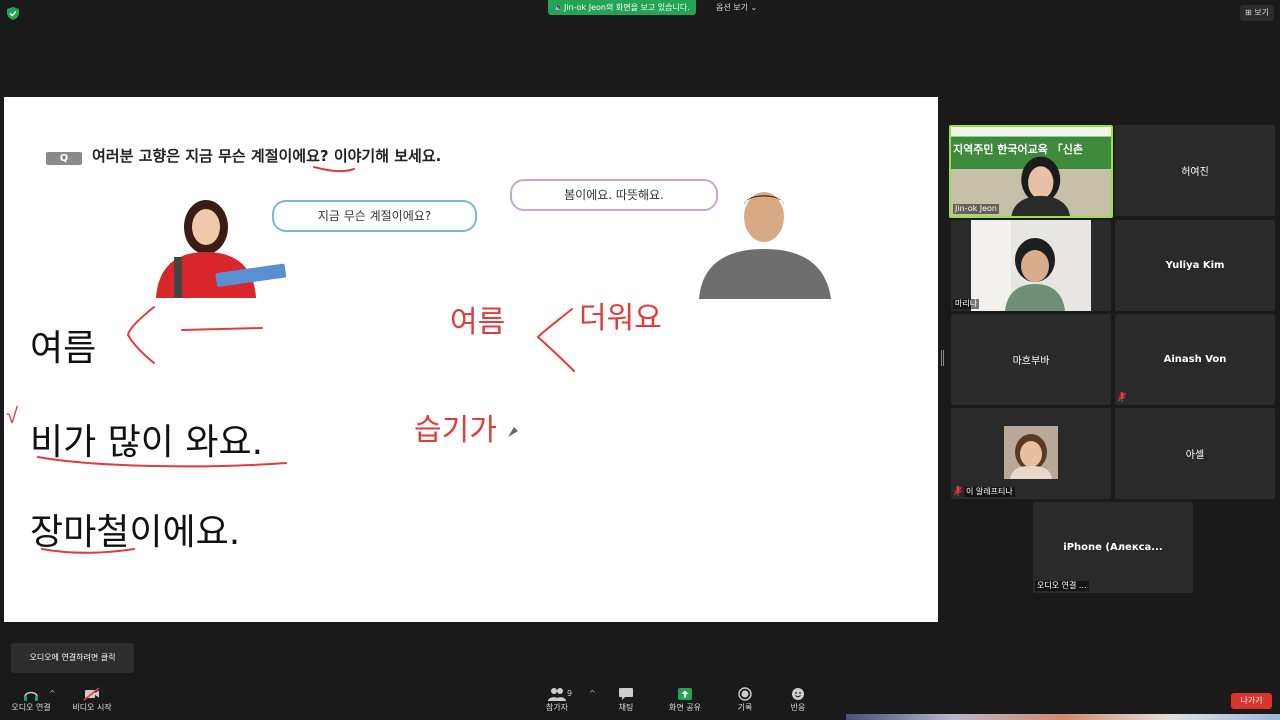 Image resolution: width=1280 pixels, height=720 pixels. I want to click on slide-word-summer: 여름, so click(63, 348).